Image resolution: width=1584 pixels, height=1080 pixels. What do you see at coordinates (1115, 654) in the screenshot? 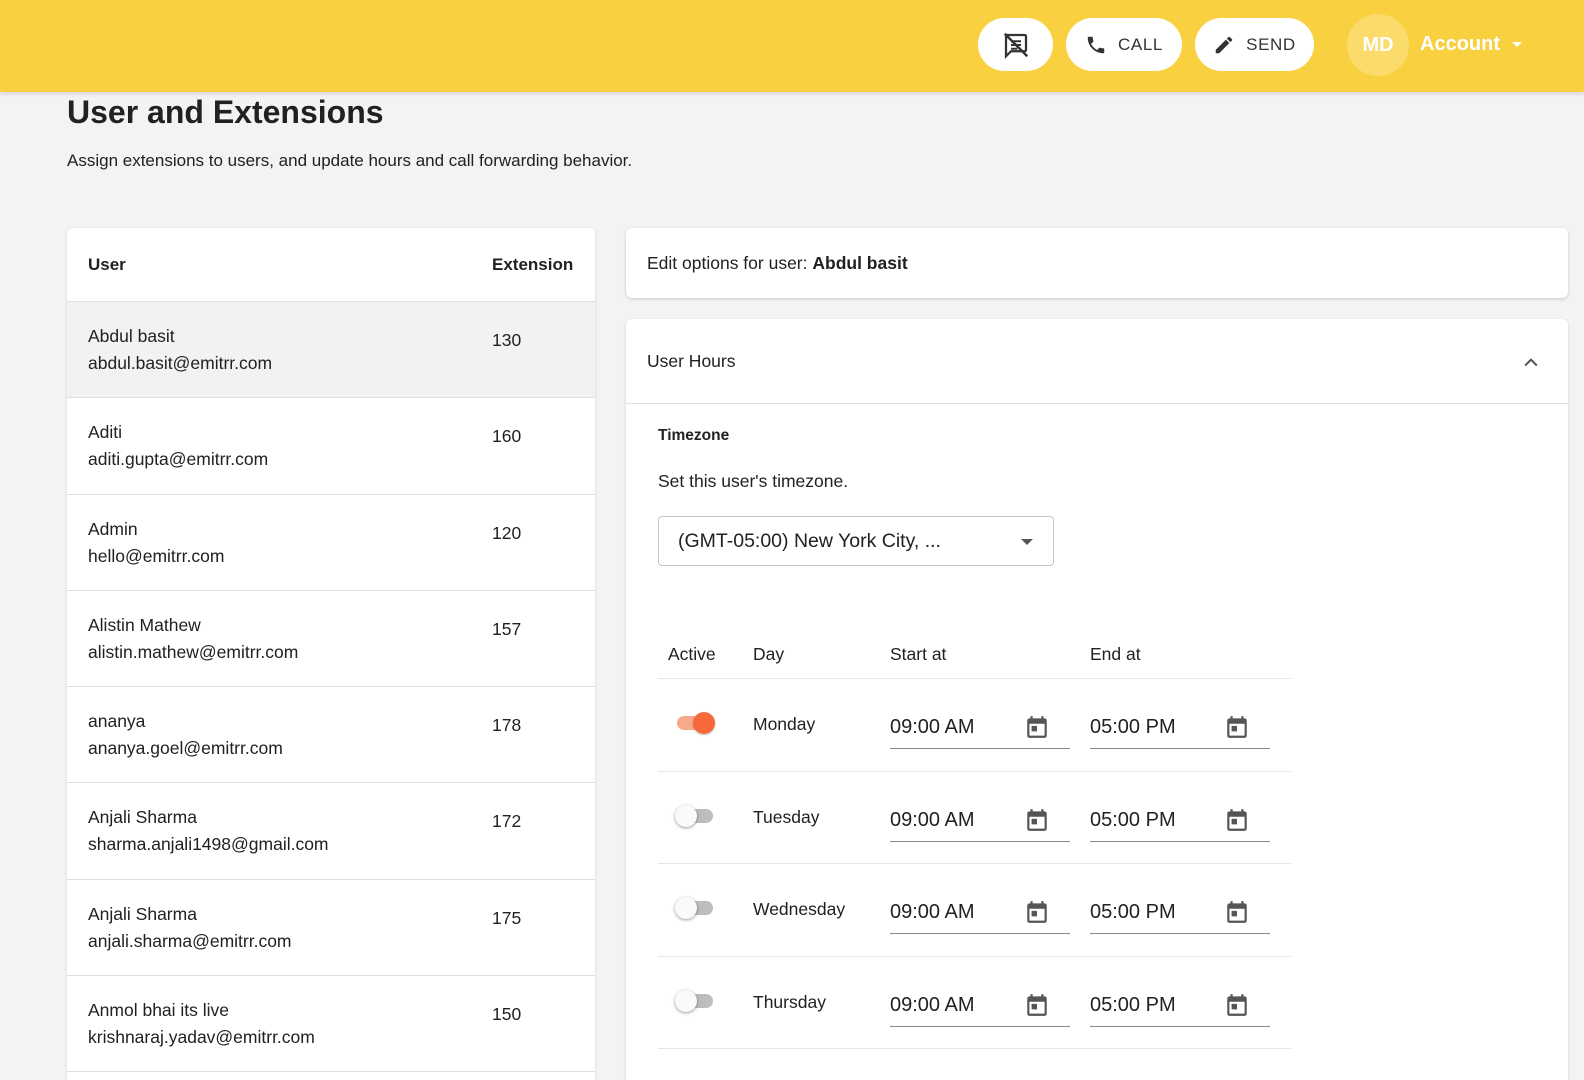
I see `column-header-end: End at` at bounding box center [1115, 654].